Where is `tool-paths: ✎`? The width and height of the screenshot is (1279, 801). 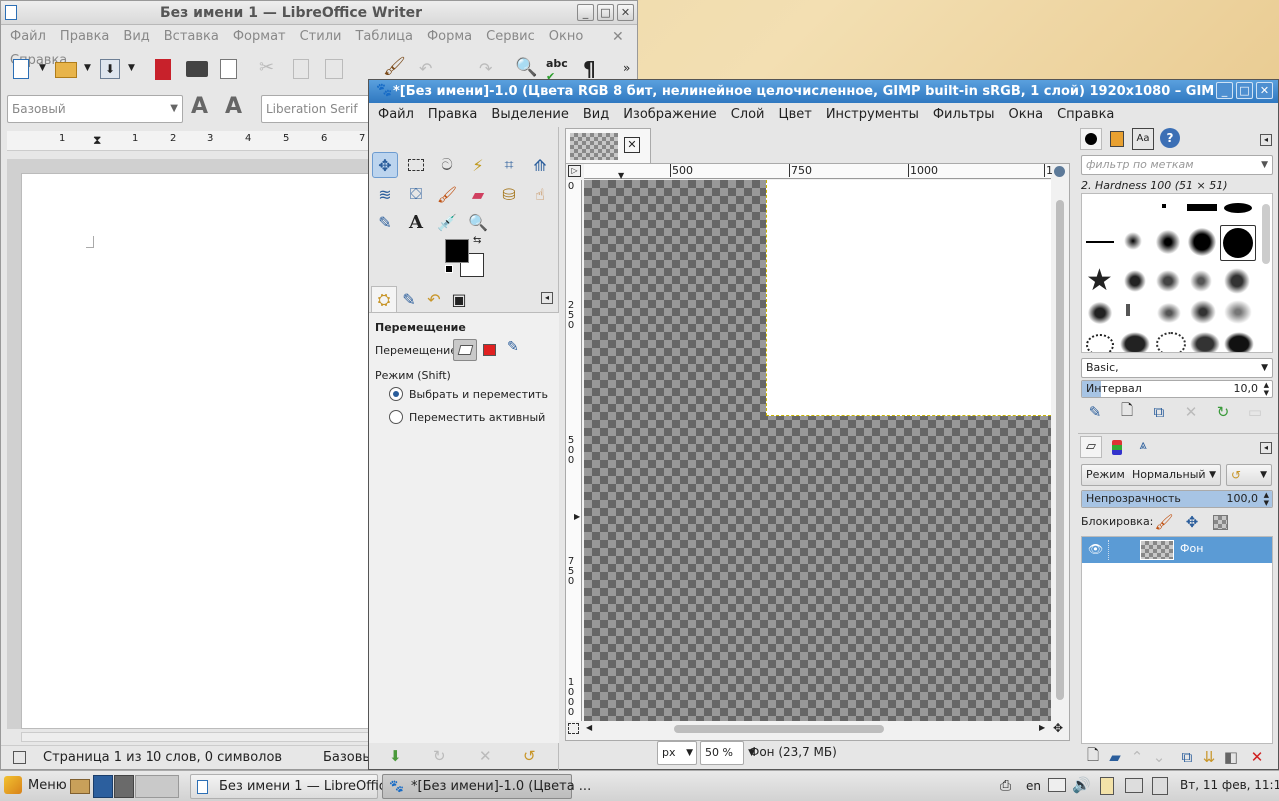
tool-paths: ✎ is located at coordinates (385, 222).